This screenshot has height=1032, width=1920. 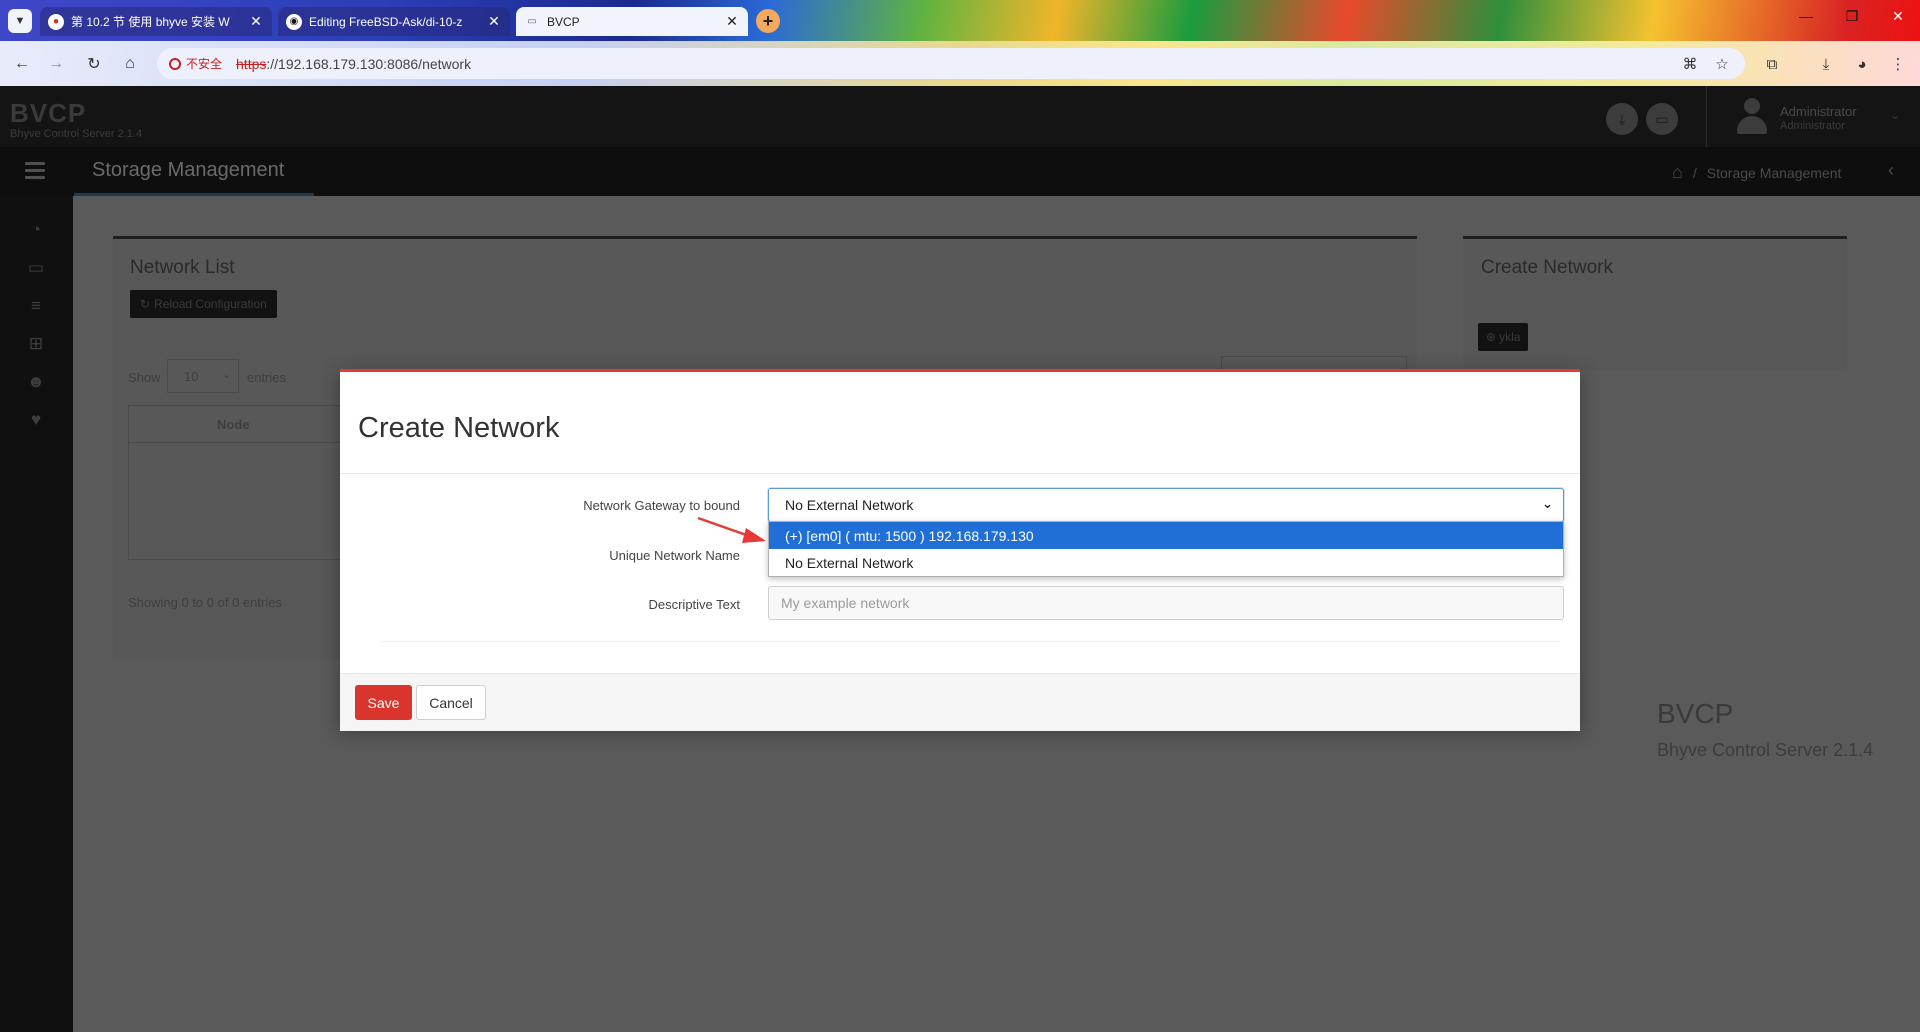 What do you see at coordinates (182, 267) in the screenshot?
I see `panel-title: Network List` at bounding box center [182, 267].